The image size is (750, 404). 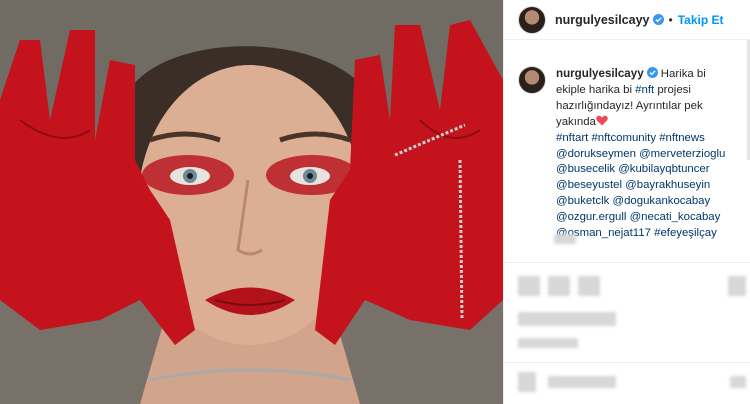 What do you see at coordinates (647, 186) in the screenshot?
I see `mention-line: @beseyustel @bayrakhuseyin` at bounding box center [647, 186].